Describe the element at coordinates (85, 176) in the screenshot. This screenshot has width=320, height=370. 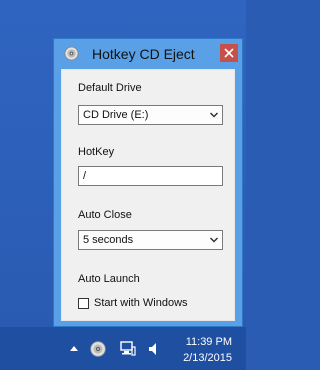
I see `hotkey-value: /` at that location.